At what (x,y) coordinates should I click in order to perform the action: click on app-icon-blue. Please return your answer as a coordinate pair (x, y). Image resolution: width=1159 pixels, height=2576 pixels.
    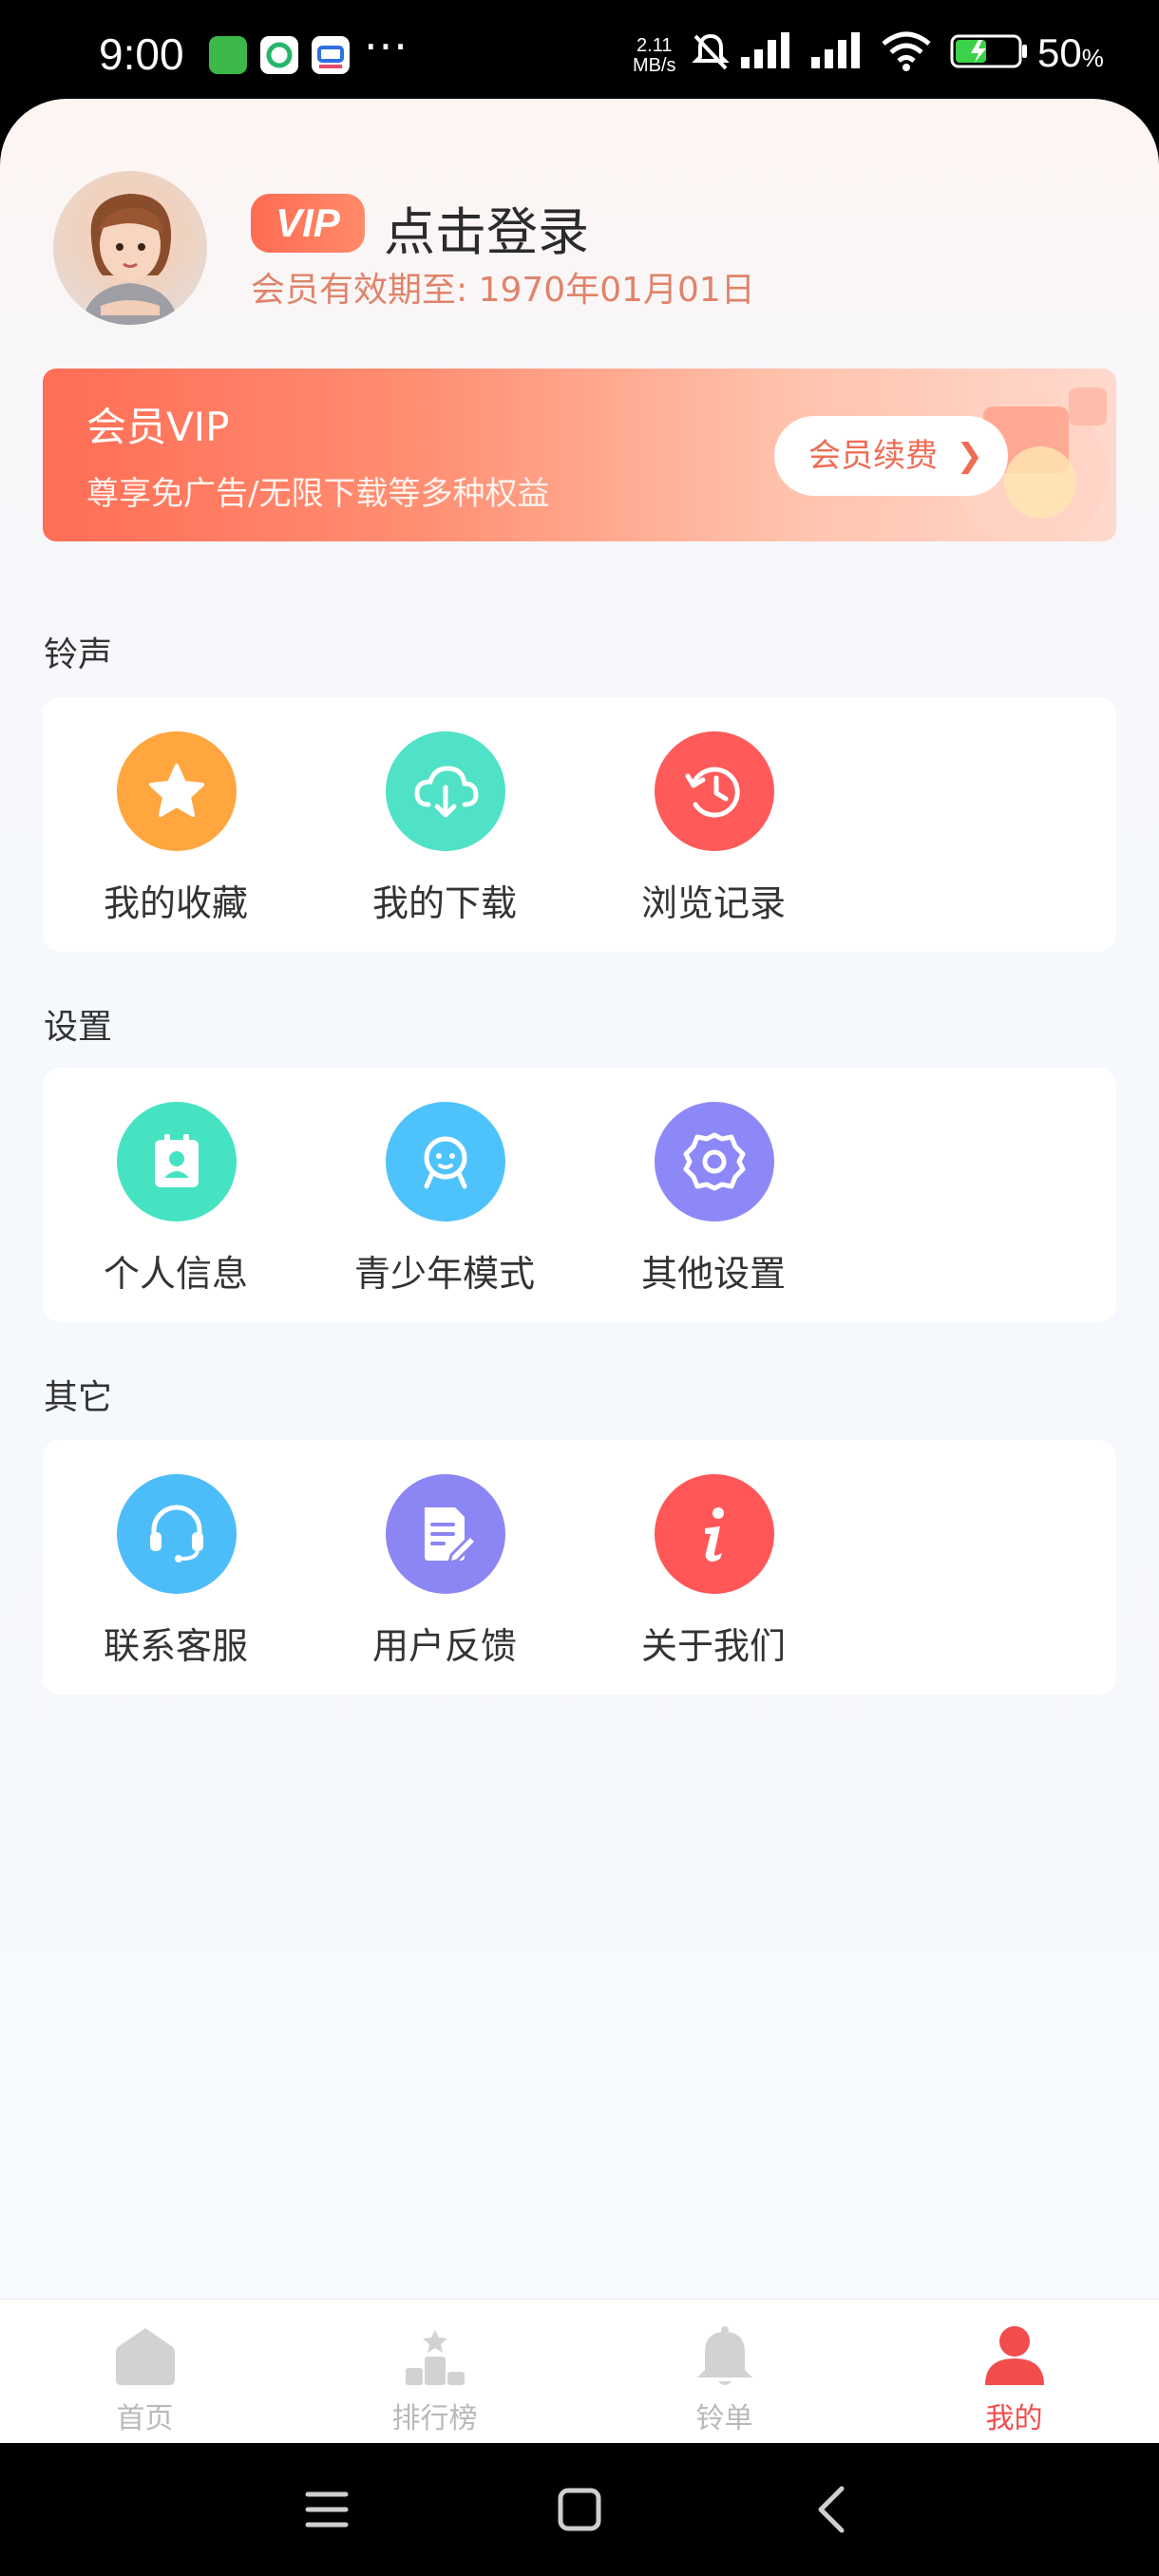
    Looking at the image, I should click on (331, 55).